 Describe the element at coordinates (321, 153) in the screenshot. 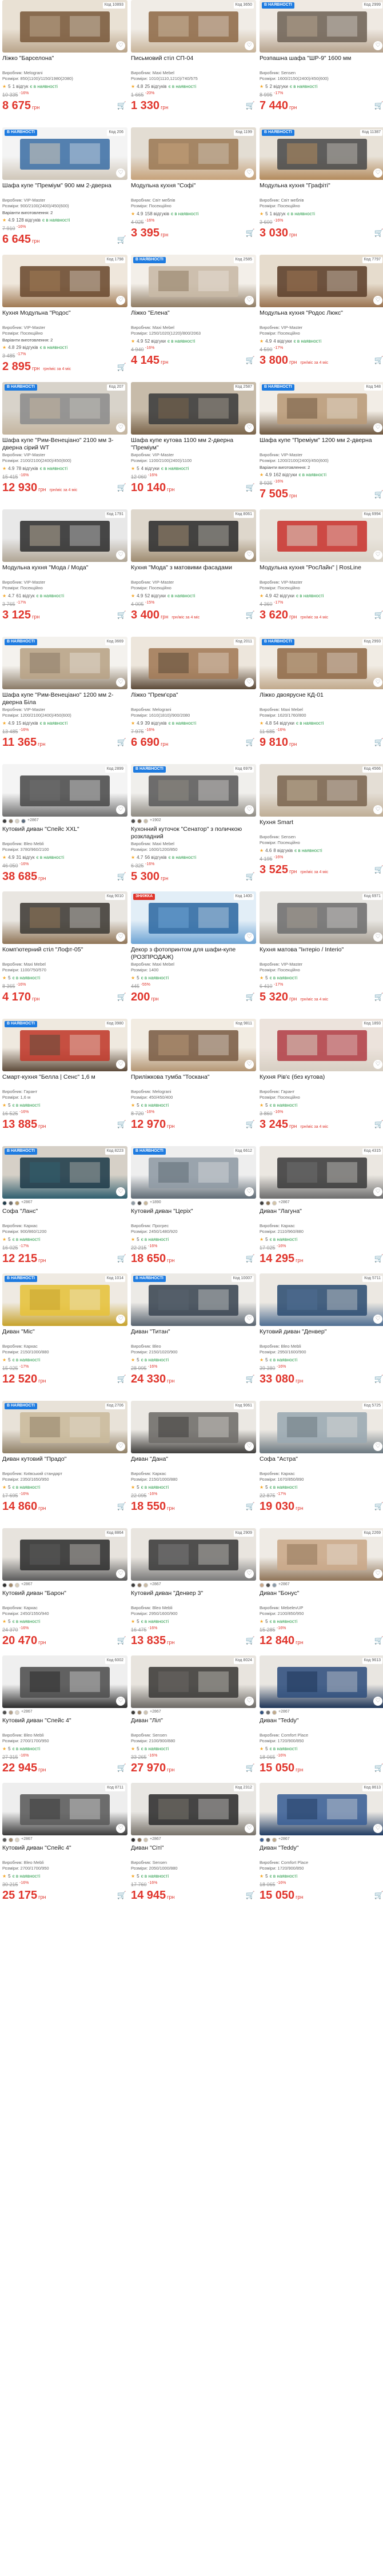

I see `product-image: В НАЯВНОСТІ Код 11387 ♡` at that location.